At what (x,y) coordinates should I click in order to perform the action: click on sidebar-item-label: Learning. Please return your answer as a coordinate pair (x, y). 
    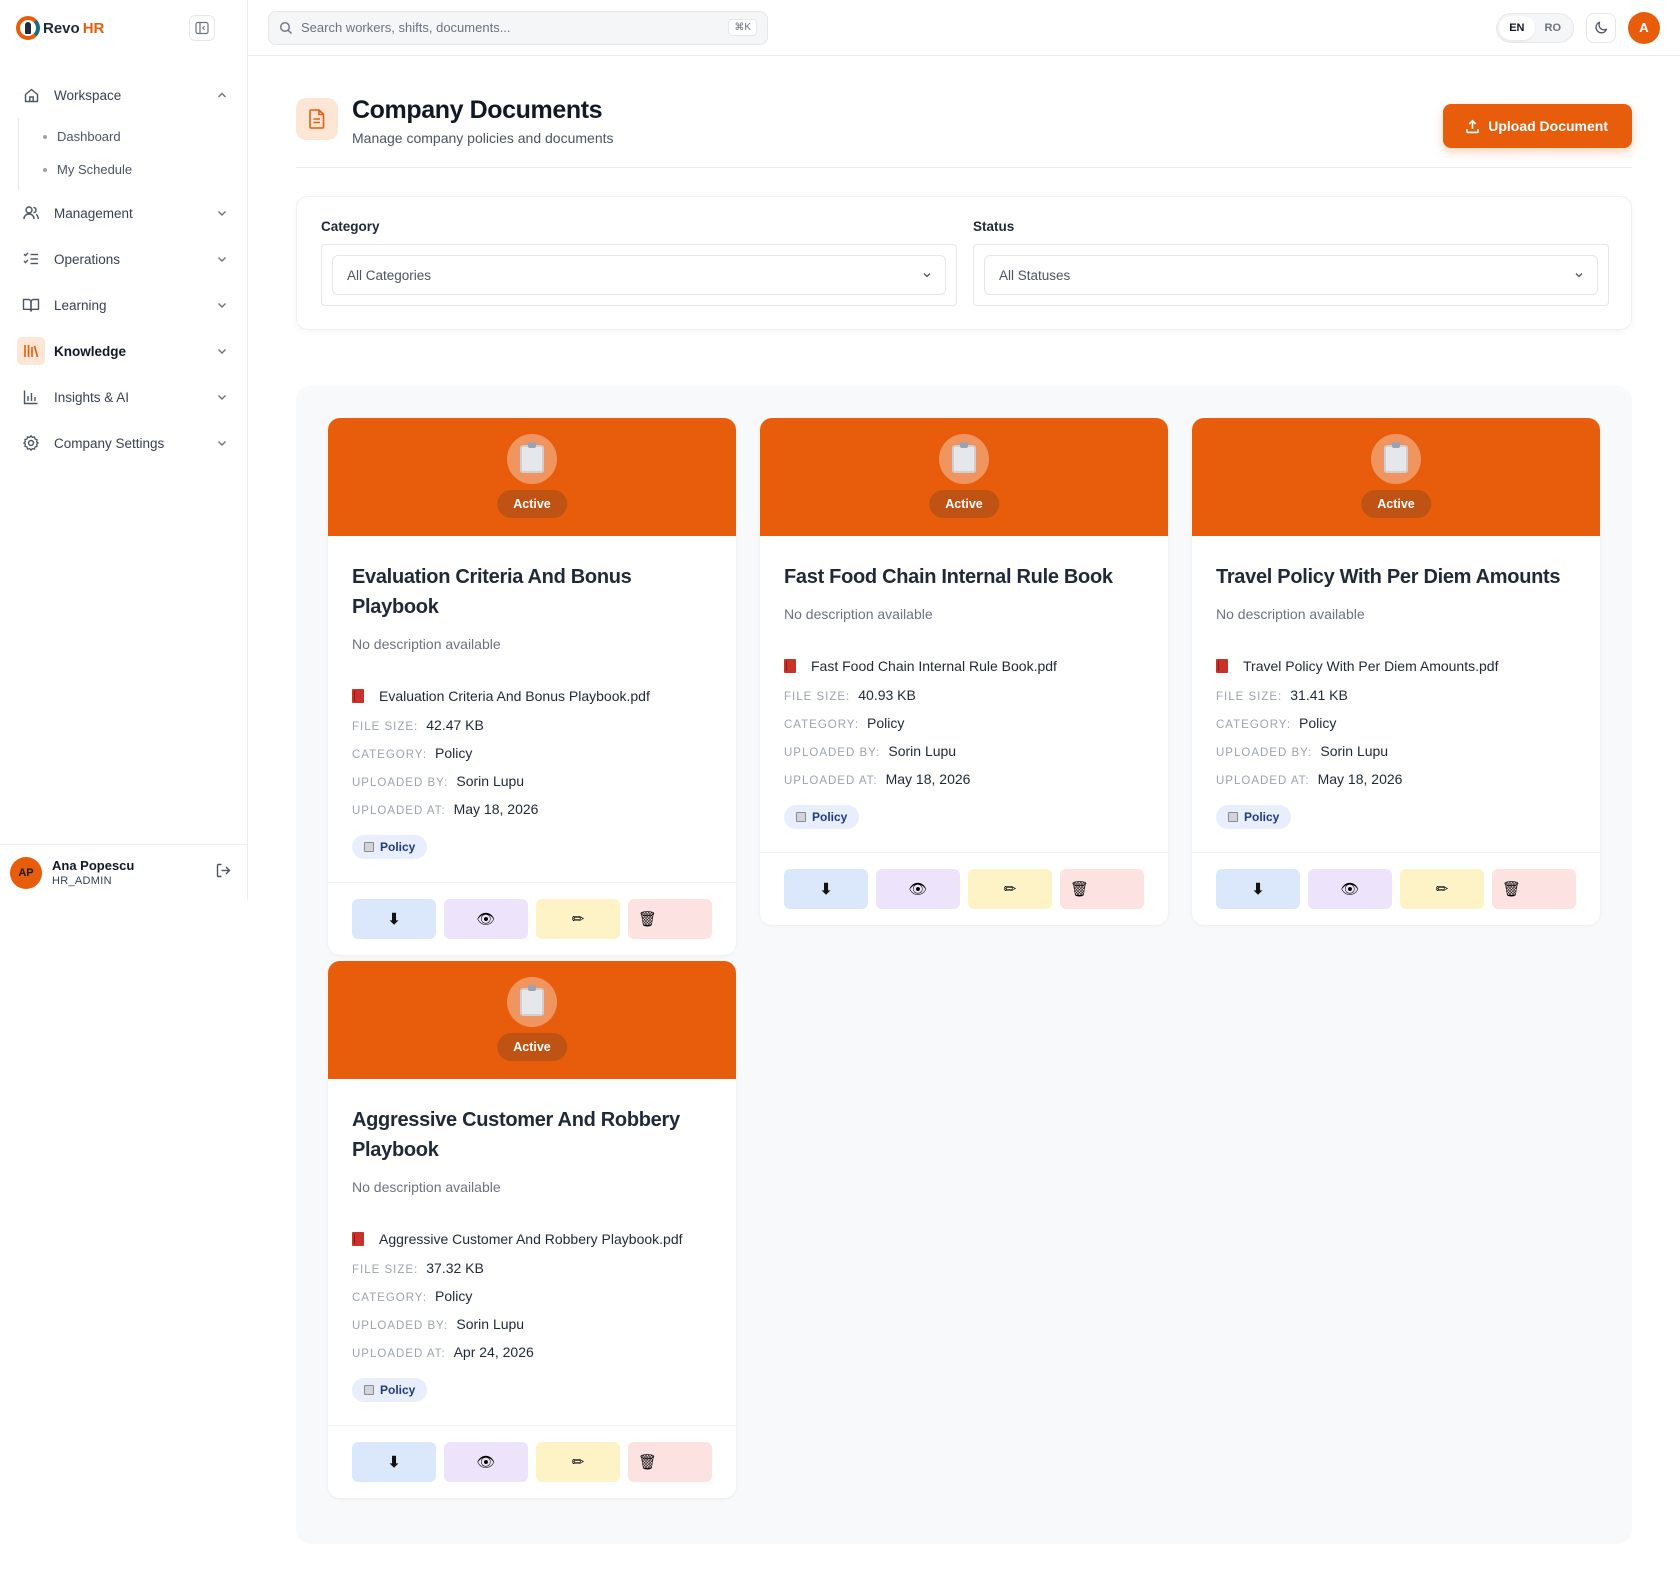
    Looking at the image, I should click on (80, 305).